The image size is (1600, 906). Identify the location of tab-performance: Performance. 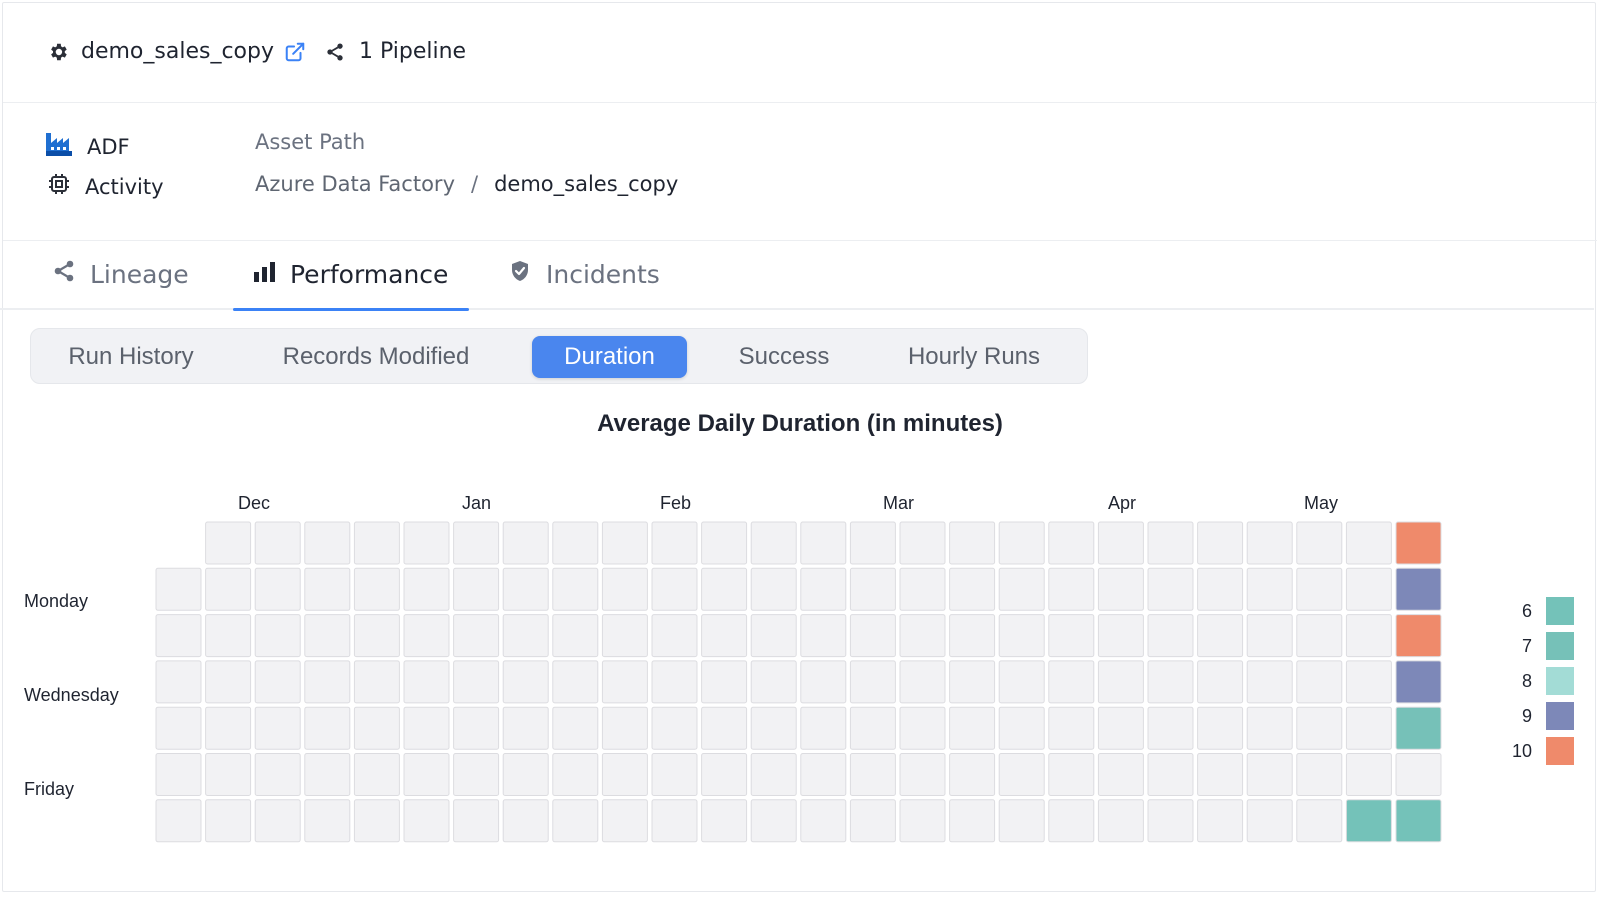
(350, 274).